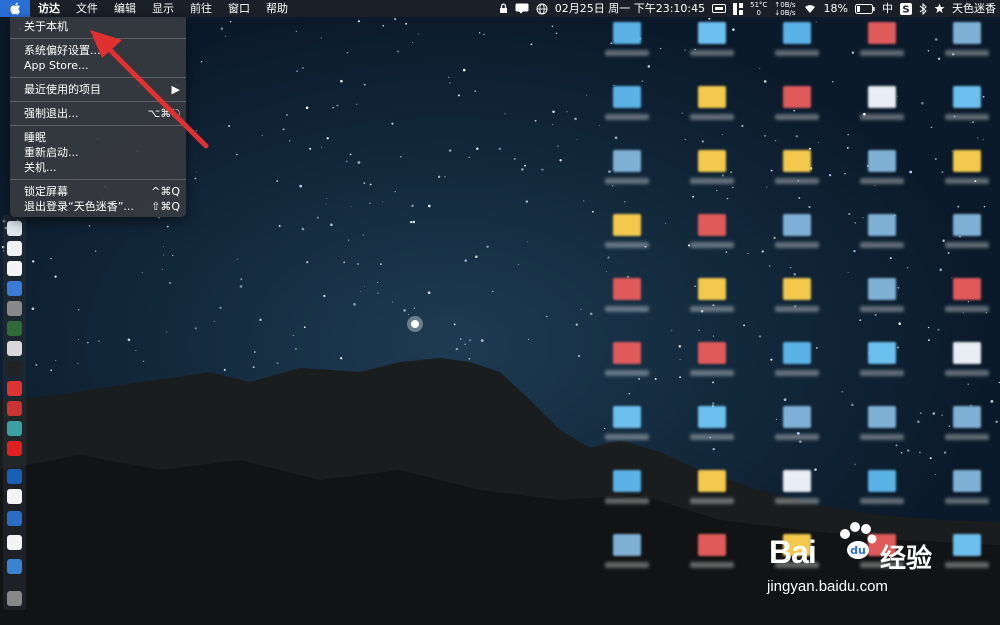  What do you see at coordinates (793, 552) in the screenshot?
I see `watermark-brand: Bai` at bounding box center [793, 552].